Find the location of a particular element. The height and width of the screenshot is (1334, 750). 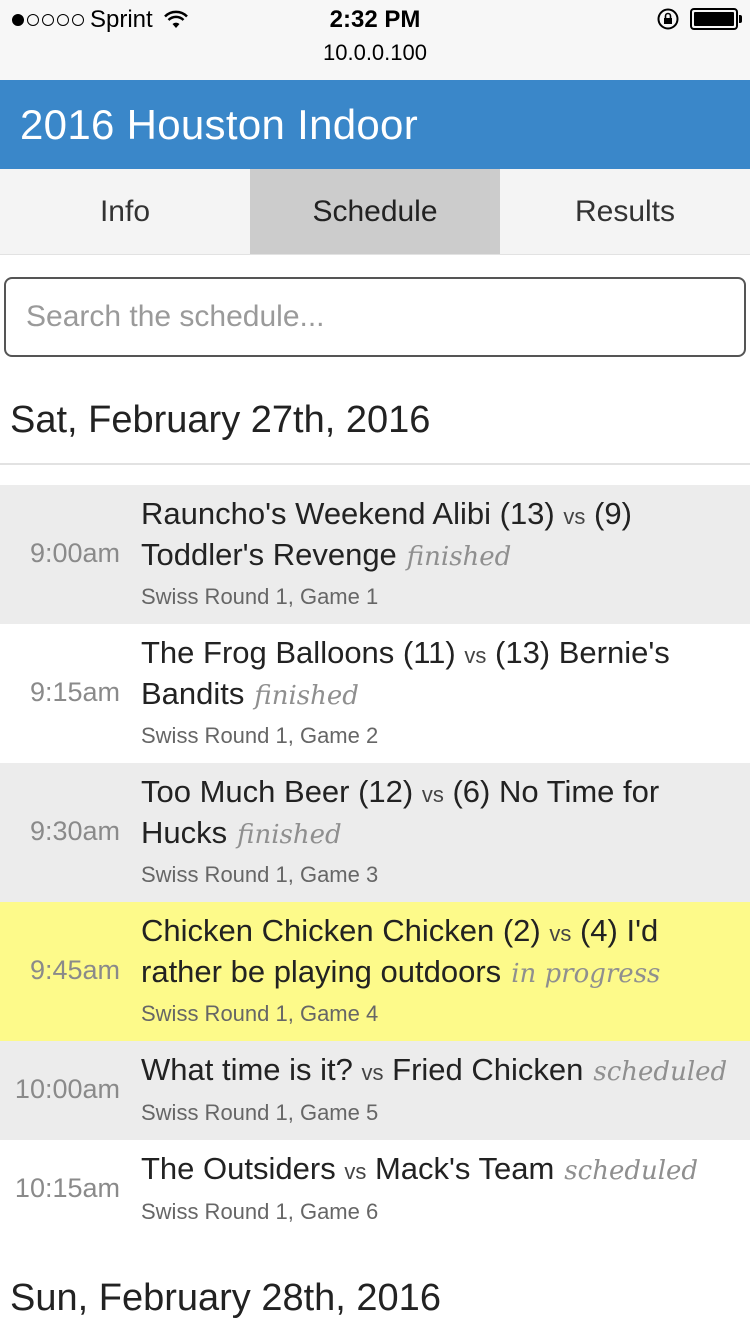

tab-bar: Info Schedule Results is located at coordinates (375, 212).